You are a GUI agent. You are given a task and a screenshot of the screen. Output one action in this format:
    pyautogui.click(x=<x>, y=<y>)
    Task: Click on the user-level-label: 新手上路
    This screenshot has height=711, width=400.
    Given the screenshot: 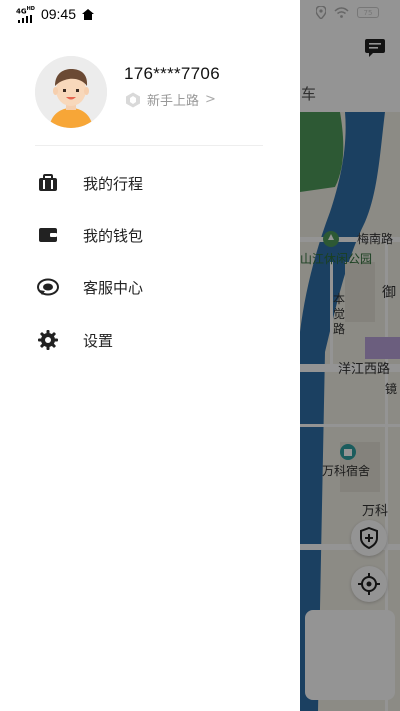 What is the action you would take?
    pyautogui.click(x=173, y=101)
    